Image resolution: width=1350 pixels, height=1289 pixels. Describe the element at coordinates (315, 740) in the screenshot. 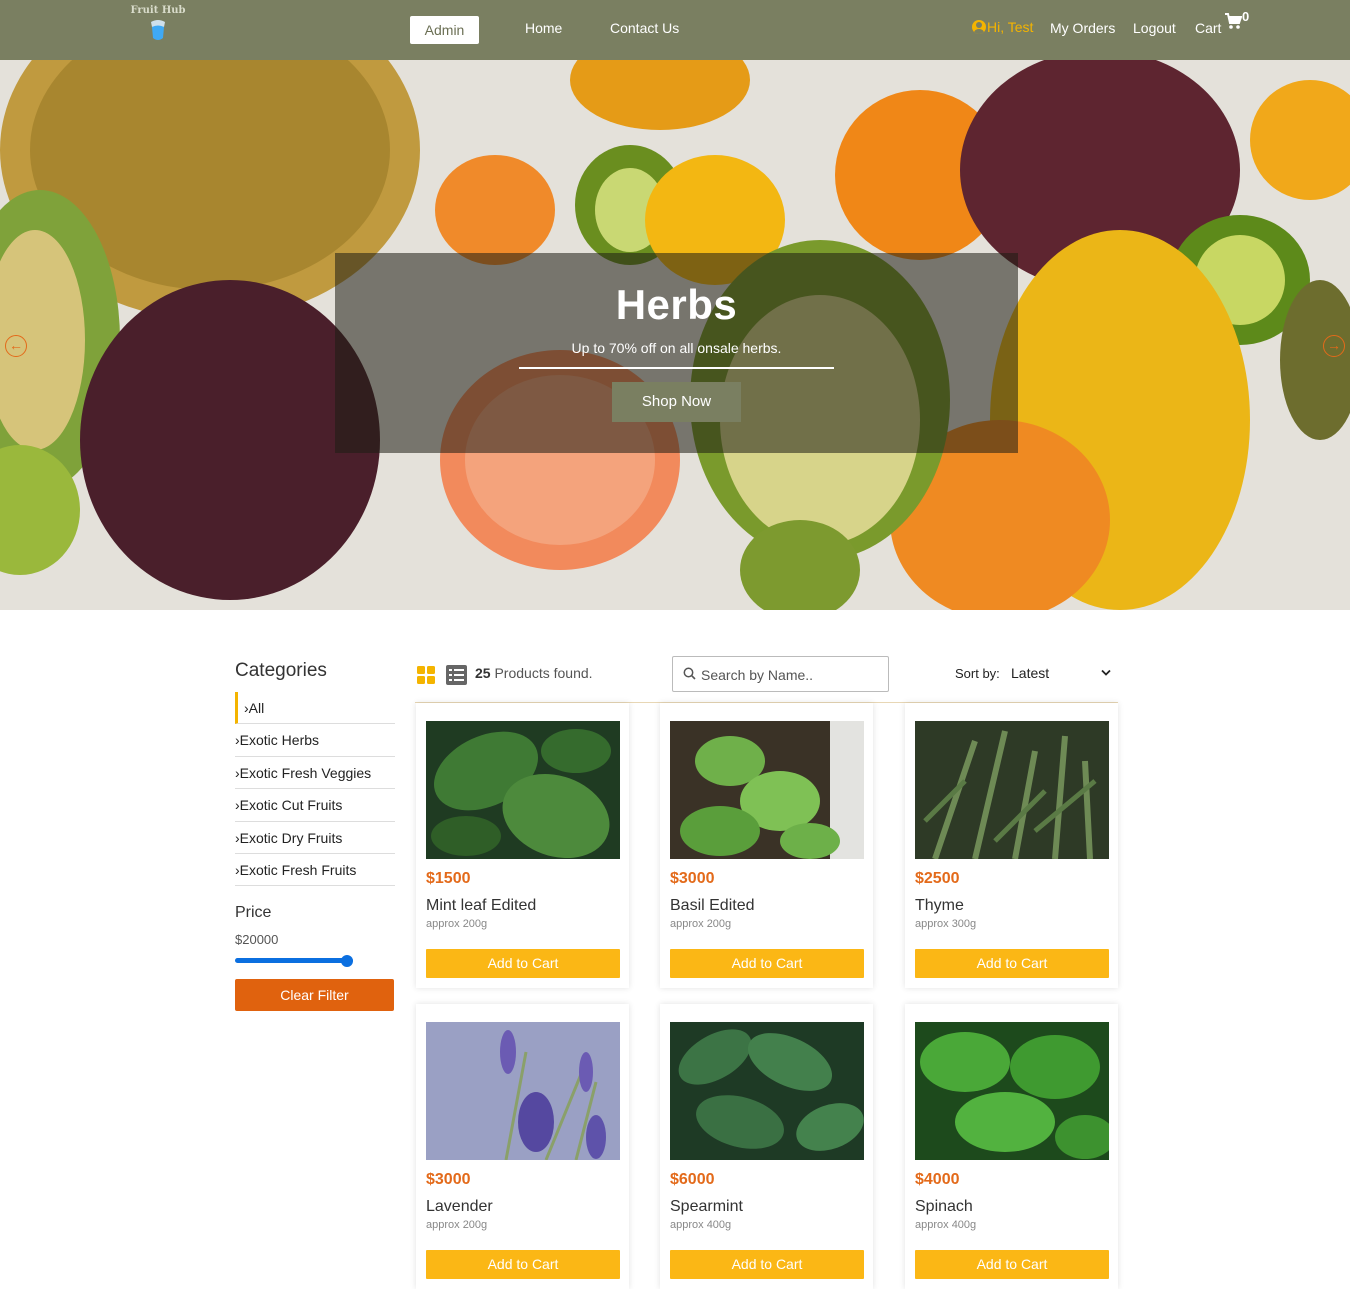

I see `category-exotic-herbs: ›Exotic Herbs` at that location.